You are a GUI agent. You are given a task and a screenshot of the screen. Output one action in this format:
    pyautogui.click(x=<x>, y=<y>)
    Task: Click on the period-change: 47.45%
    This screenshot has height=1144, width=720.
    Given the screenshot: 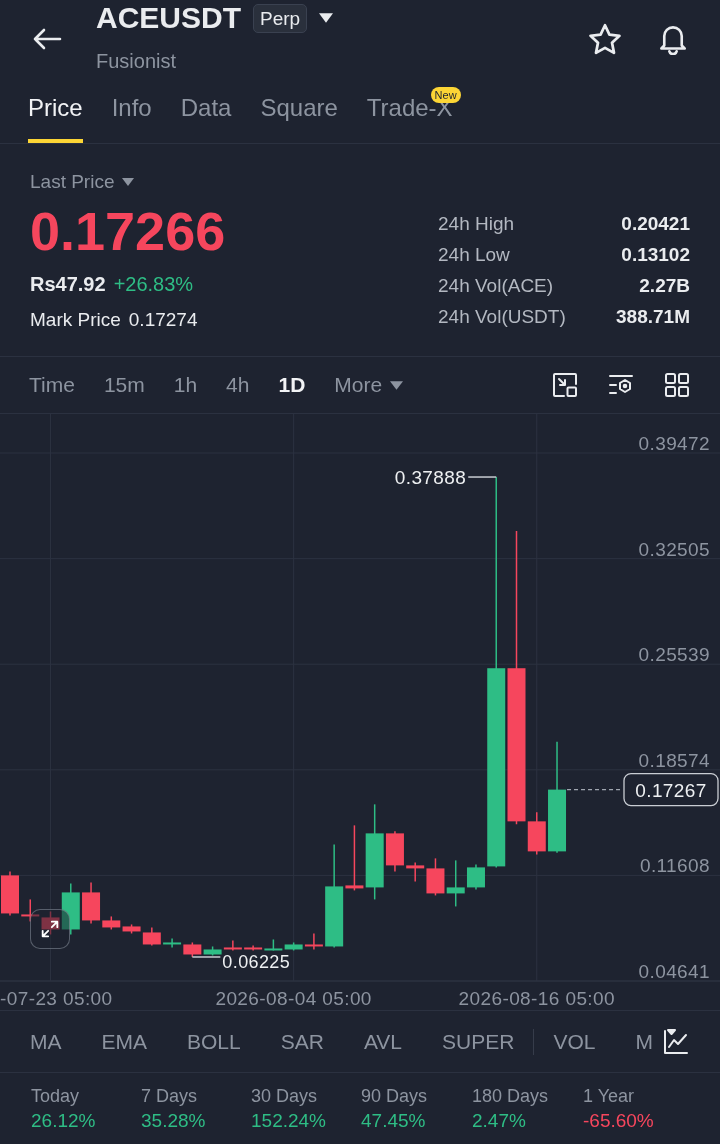 What is the action you would take?
    pyautogui.click(x=393, y=1121)
    